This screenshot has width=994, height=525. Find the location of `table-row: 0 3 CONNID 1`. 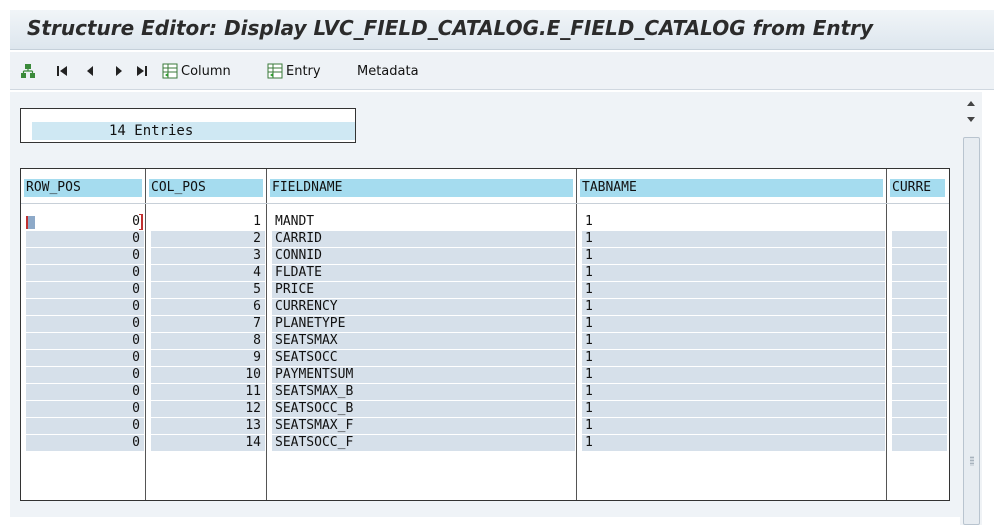

table-row: 0 3 CONNID 1 is located at coordinates (485, 256).